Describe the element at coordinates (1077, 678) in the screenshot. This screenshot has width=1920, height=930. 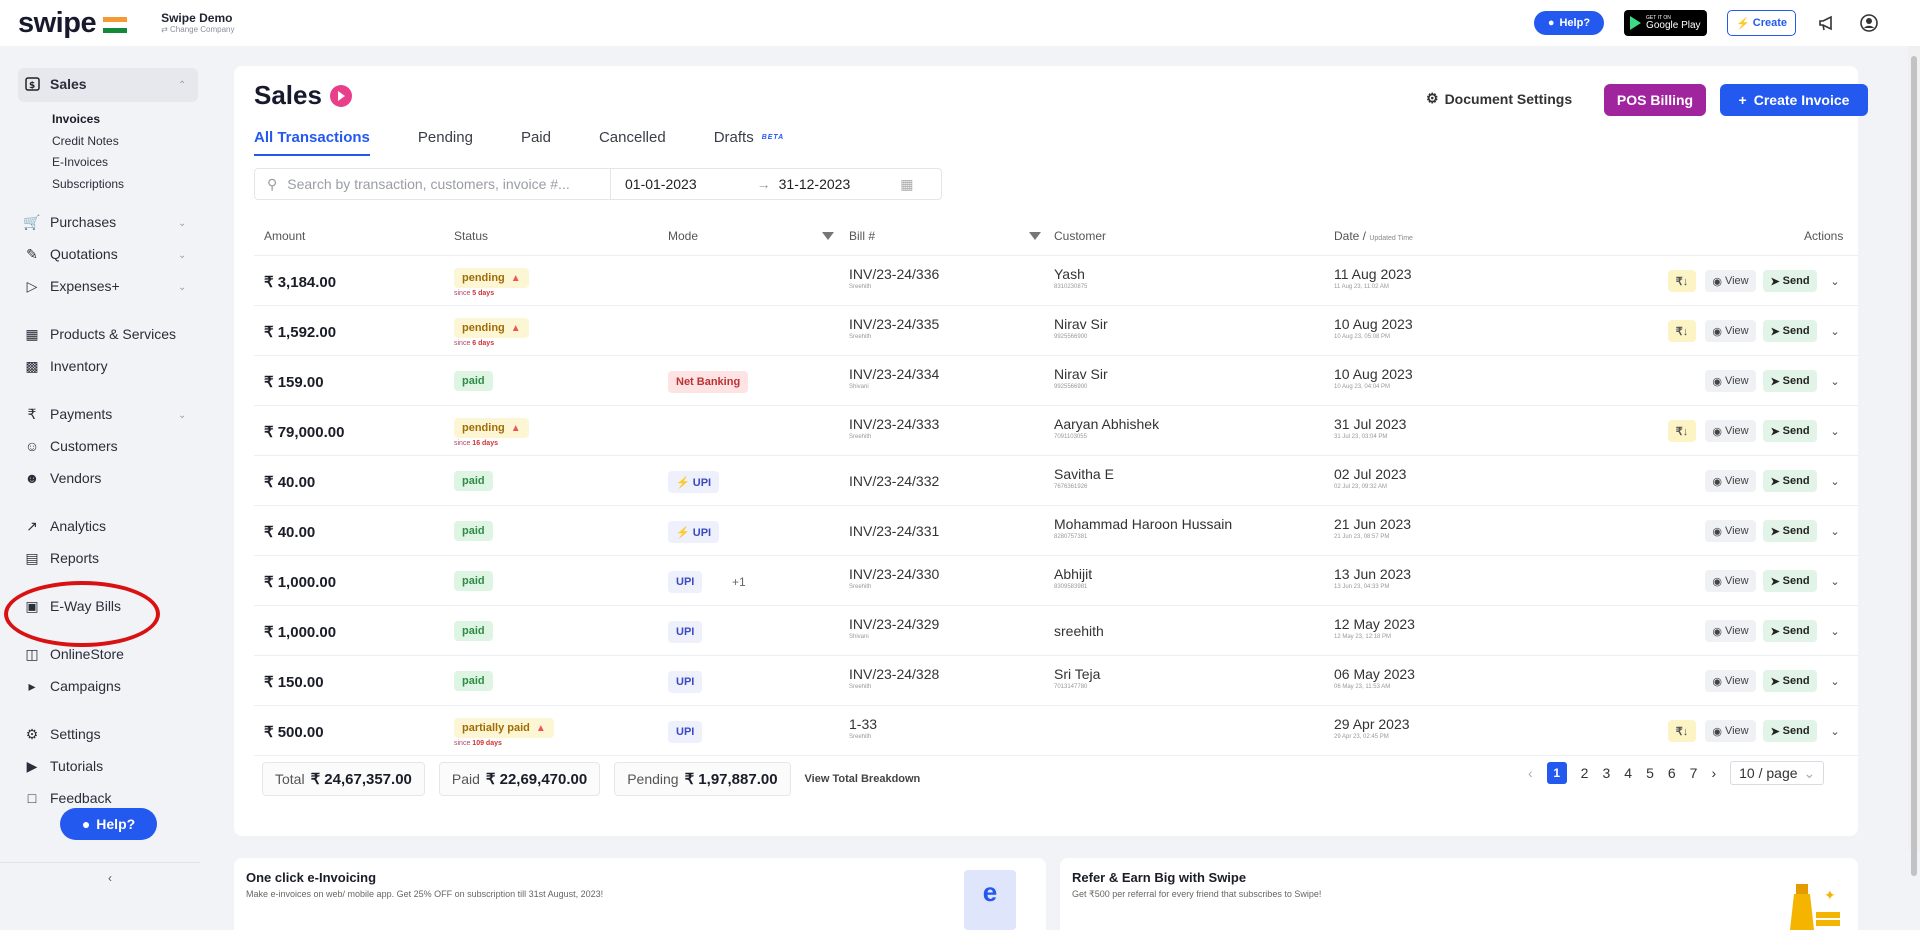
I see `customer-cell: Sri Teja 7013147780` at that location.